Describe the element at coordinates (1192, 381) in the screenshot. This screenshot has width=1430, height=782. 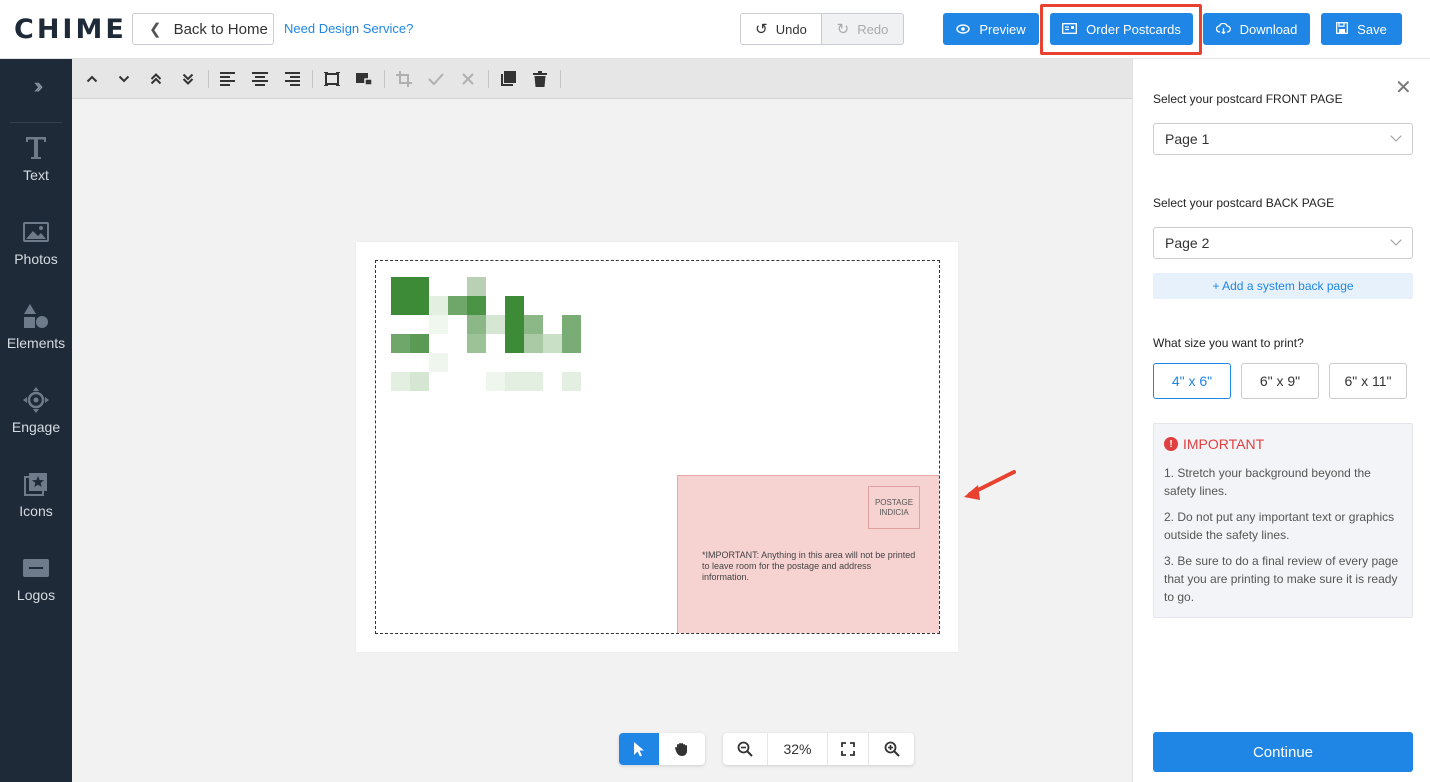
I see `size-option-4x6: 4" x 6"` at that location.